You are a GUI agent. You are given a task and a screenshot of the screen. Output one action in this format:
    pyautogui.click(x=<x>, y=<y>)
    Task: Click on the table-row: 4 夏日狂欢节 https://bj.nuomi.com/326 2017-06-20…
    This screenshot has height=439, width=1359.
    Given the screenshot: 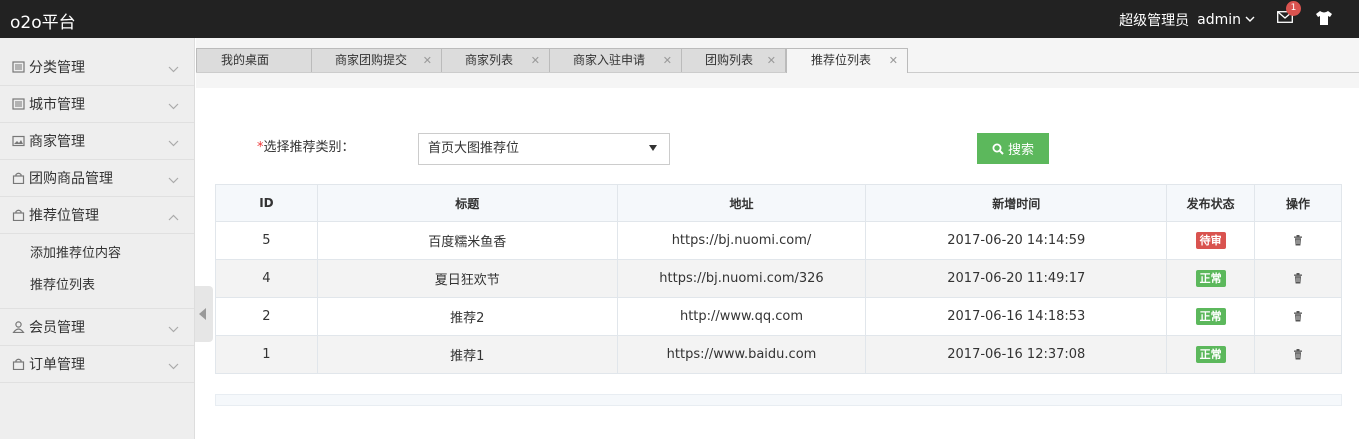 What is the action you would take?
    pyautogui.click(x=778, y=278)
    